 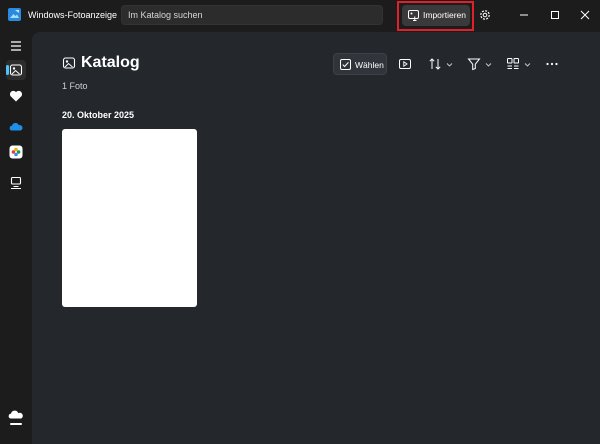 I want to click on hamburger-icon, so click(x=16, y=46).